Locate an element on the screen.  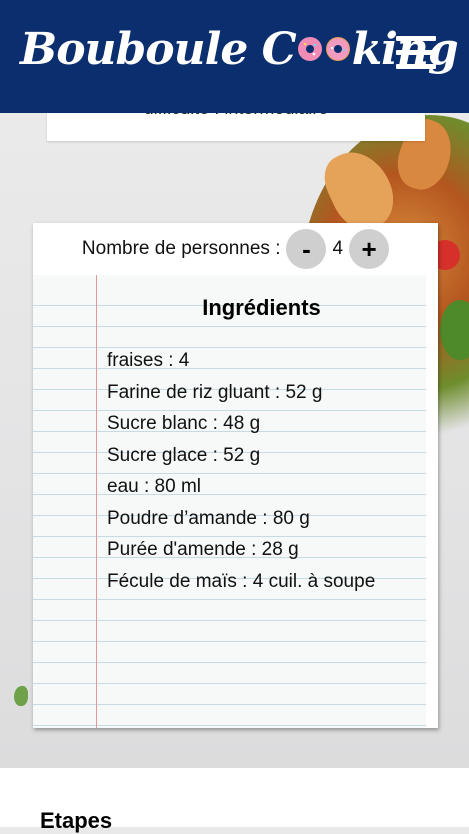
servings-label: Nombre de personnes : is located at coordinates (181, 248).